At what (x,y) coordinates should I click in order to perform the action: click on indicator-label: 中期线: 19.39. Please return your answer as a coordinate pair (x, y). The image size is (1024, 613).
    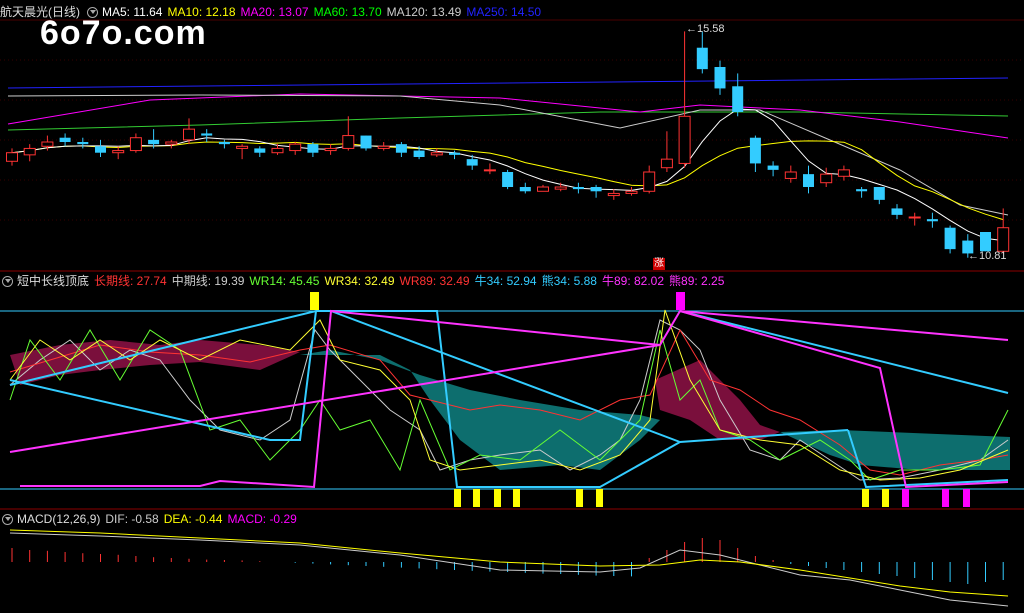
    Looking at the image, I should click on (208, 281).